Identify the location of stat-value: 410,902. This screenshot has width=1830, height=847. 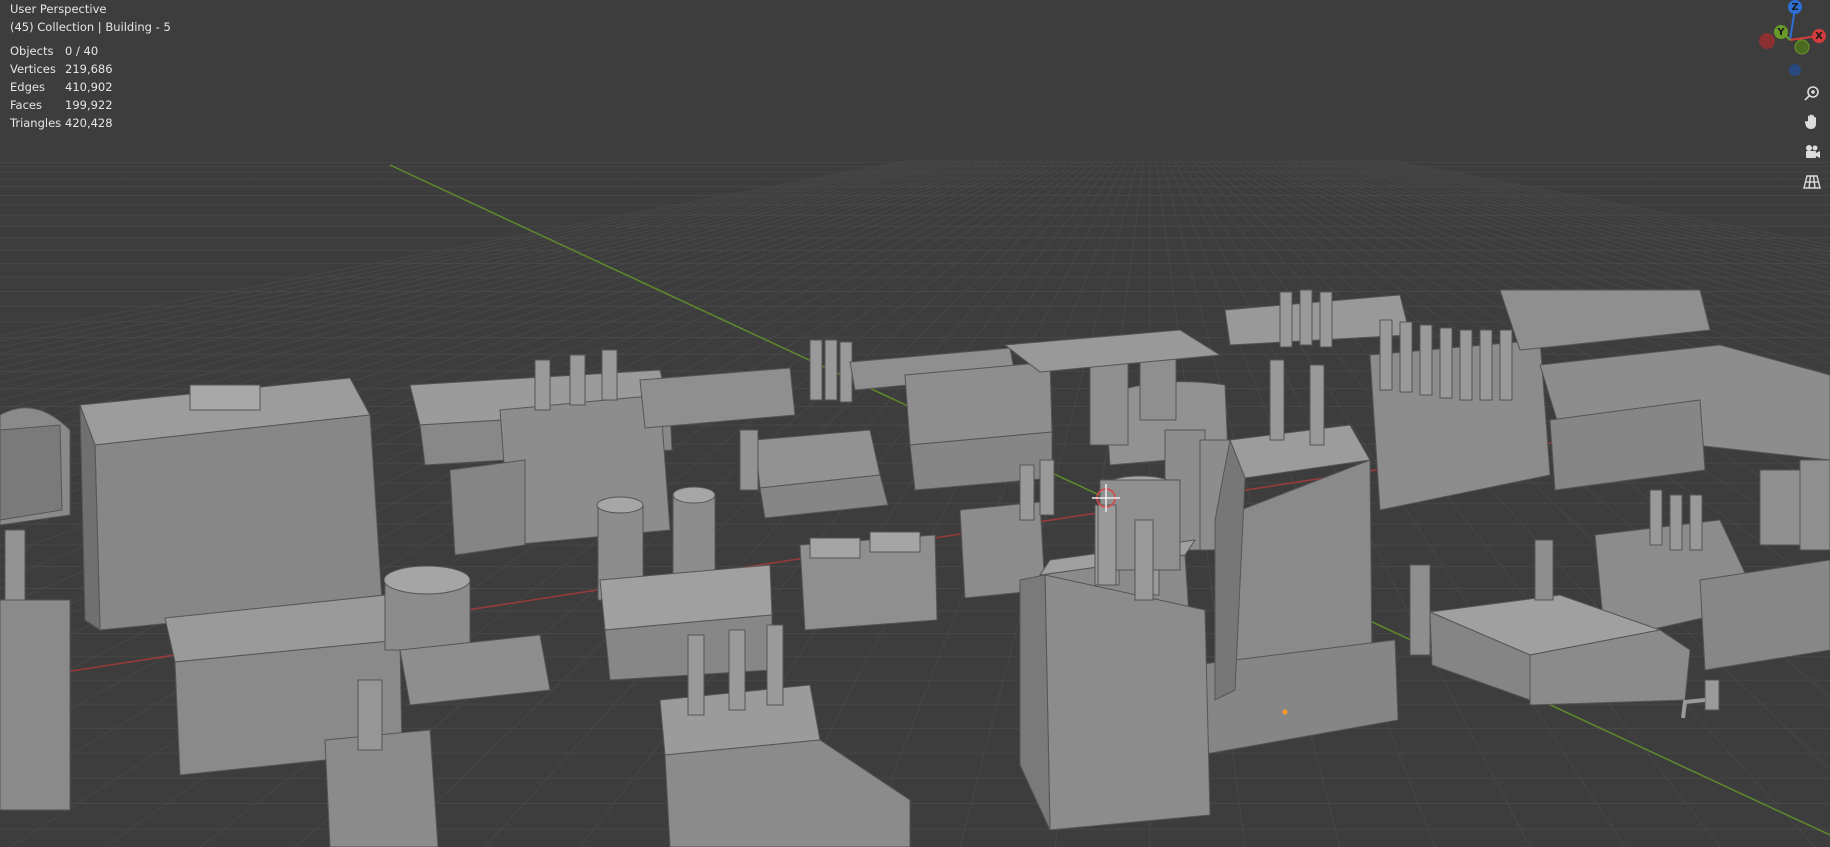
(89, 87).